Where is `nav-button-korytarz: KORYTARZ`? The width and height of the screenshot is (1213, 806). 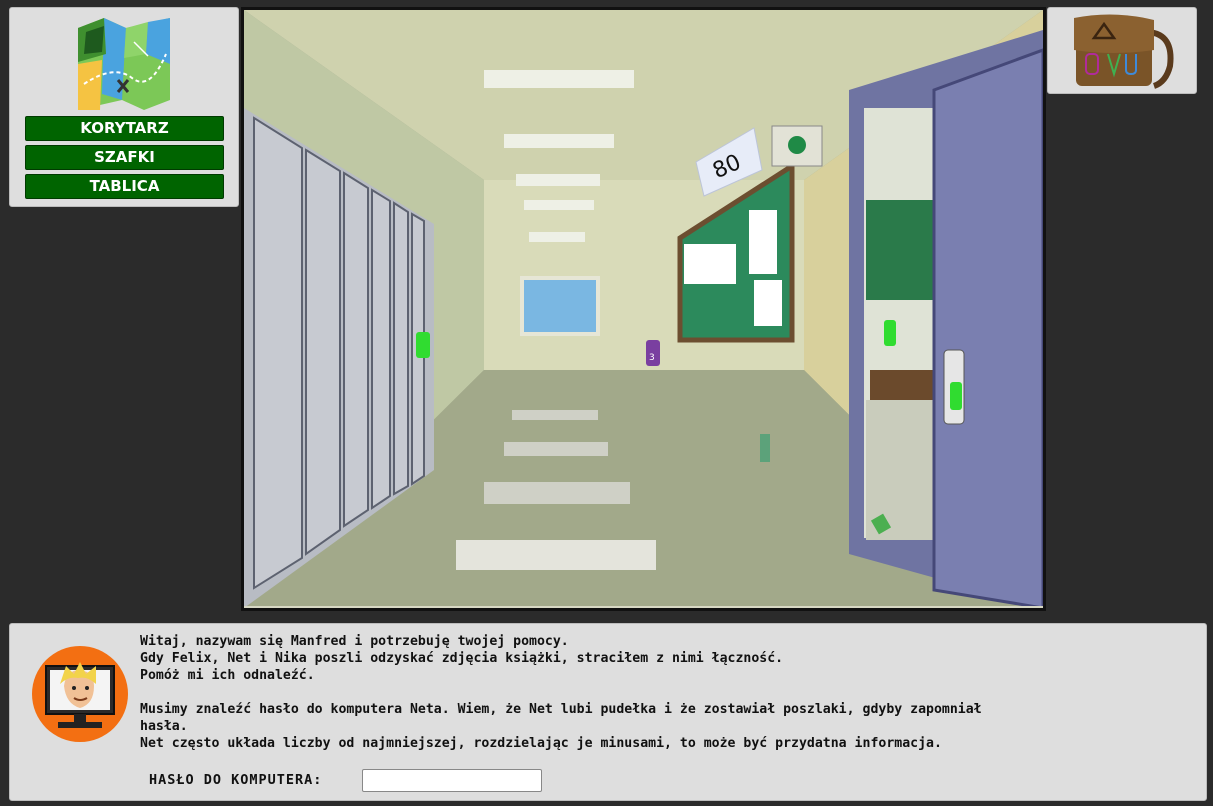
nav-button-korytarz: KORYTARZ is located at coordinates (124, 128).